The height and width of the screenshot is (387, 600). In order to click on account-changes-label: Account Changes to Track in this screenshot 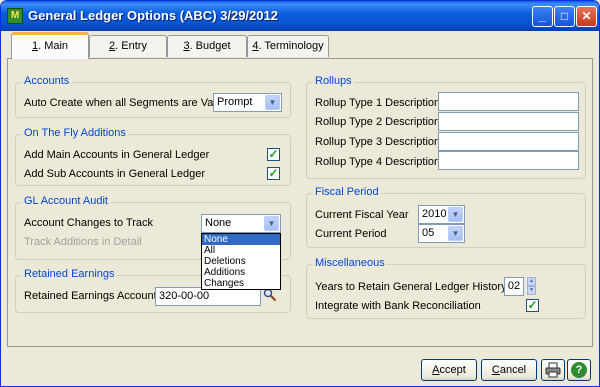, I will do `click(89, 223)`.